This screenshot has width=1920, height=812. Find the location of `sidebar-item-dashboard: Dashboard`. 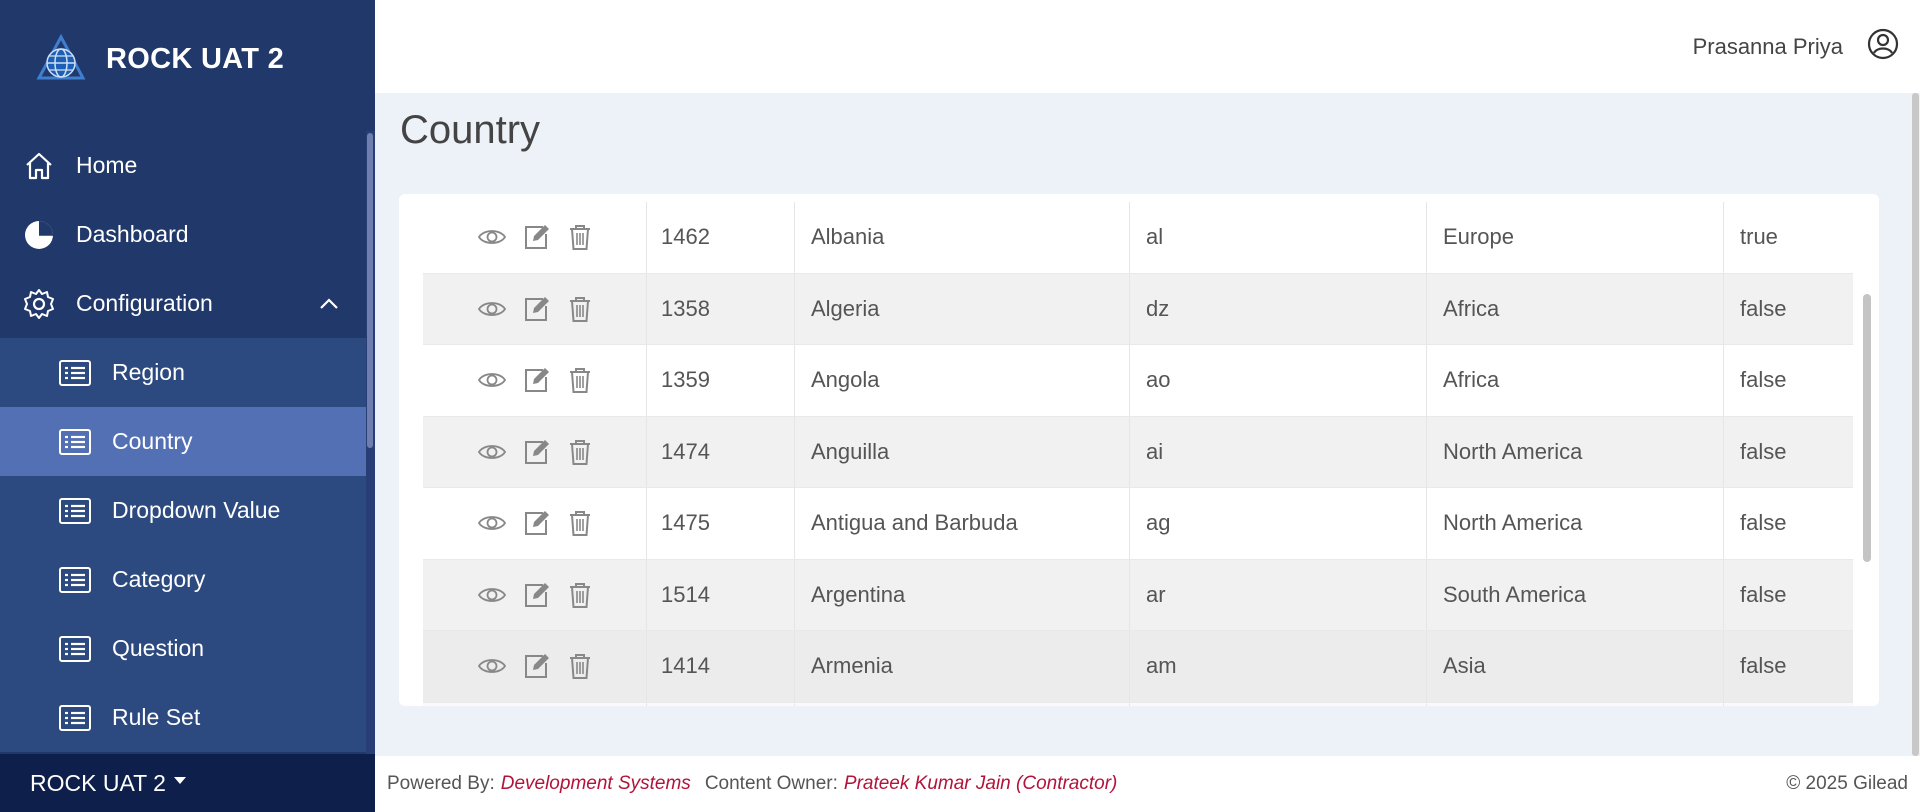

sidebar-item-dashboard: Dashboard is located at coordinates (183, 234).